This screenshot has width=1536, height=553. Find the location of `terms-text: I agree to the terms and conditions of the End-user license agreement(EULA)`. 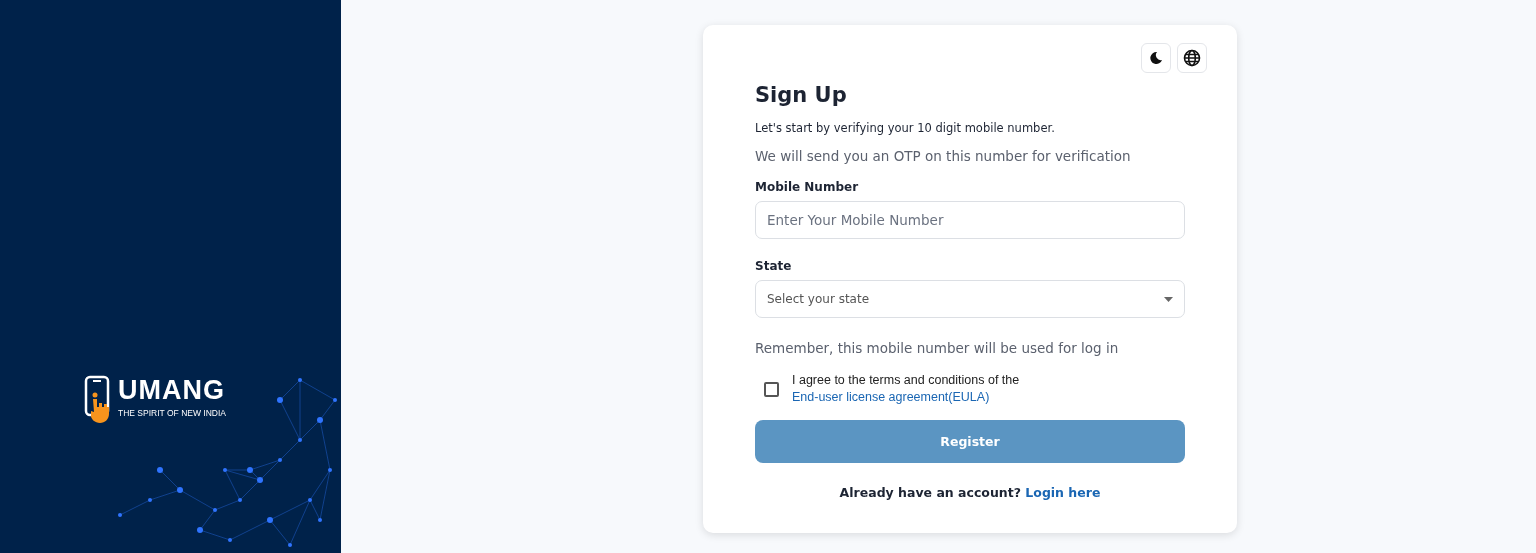

terms-text: I agree to the terms and conditions of the End-user license agreement(EULA) is located at coordinates (906, 389).